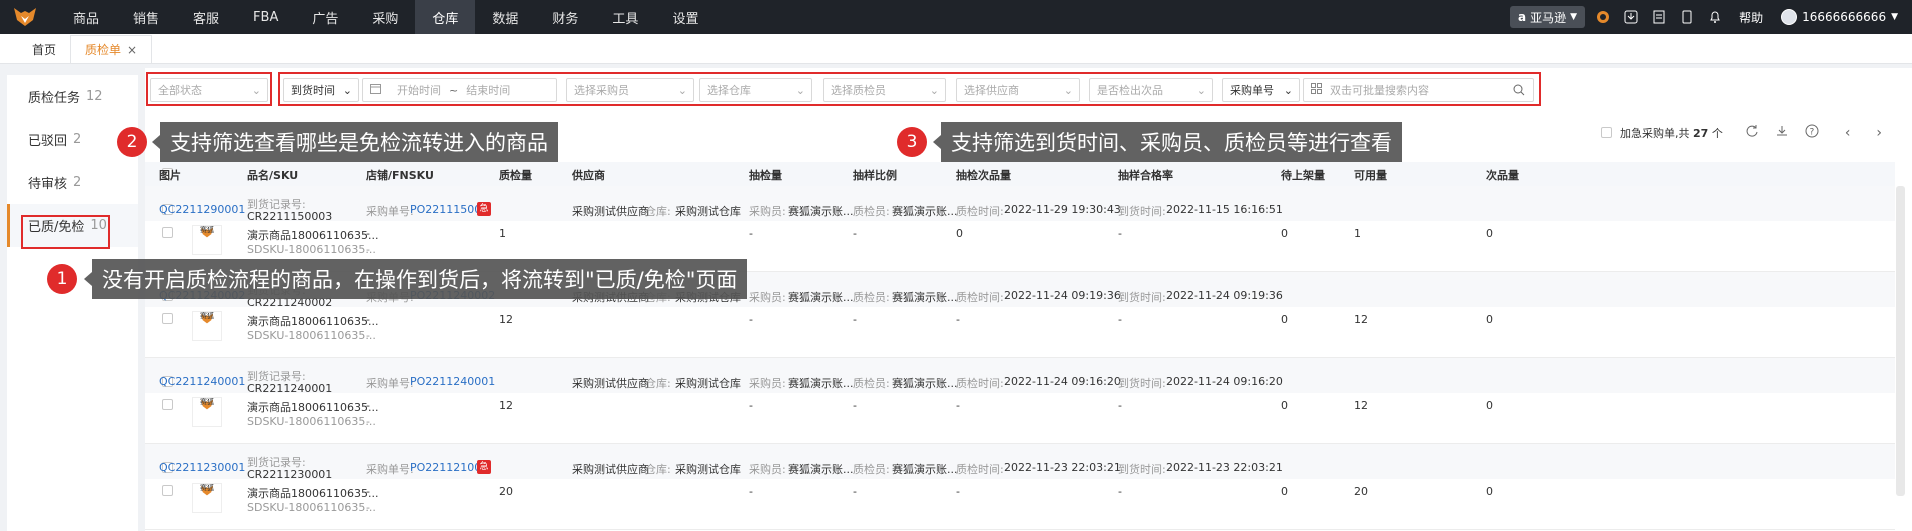  Describe the element at coordinates (1751, 17) in the screenshot. I see `help-link: 帮助` at that location.